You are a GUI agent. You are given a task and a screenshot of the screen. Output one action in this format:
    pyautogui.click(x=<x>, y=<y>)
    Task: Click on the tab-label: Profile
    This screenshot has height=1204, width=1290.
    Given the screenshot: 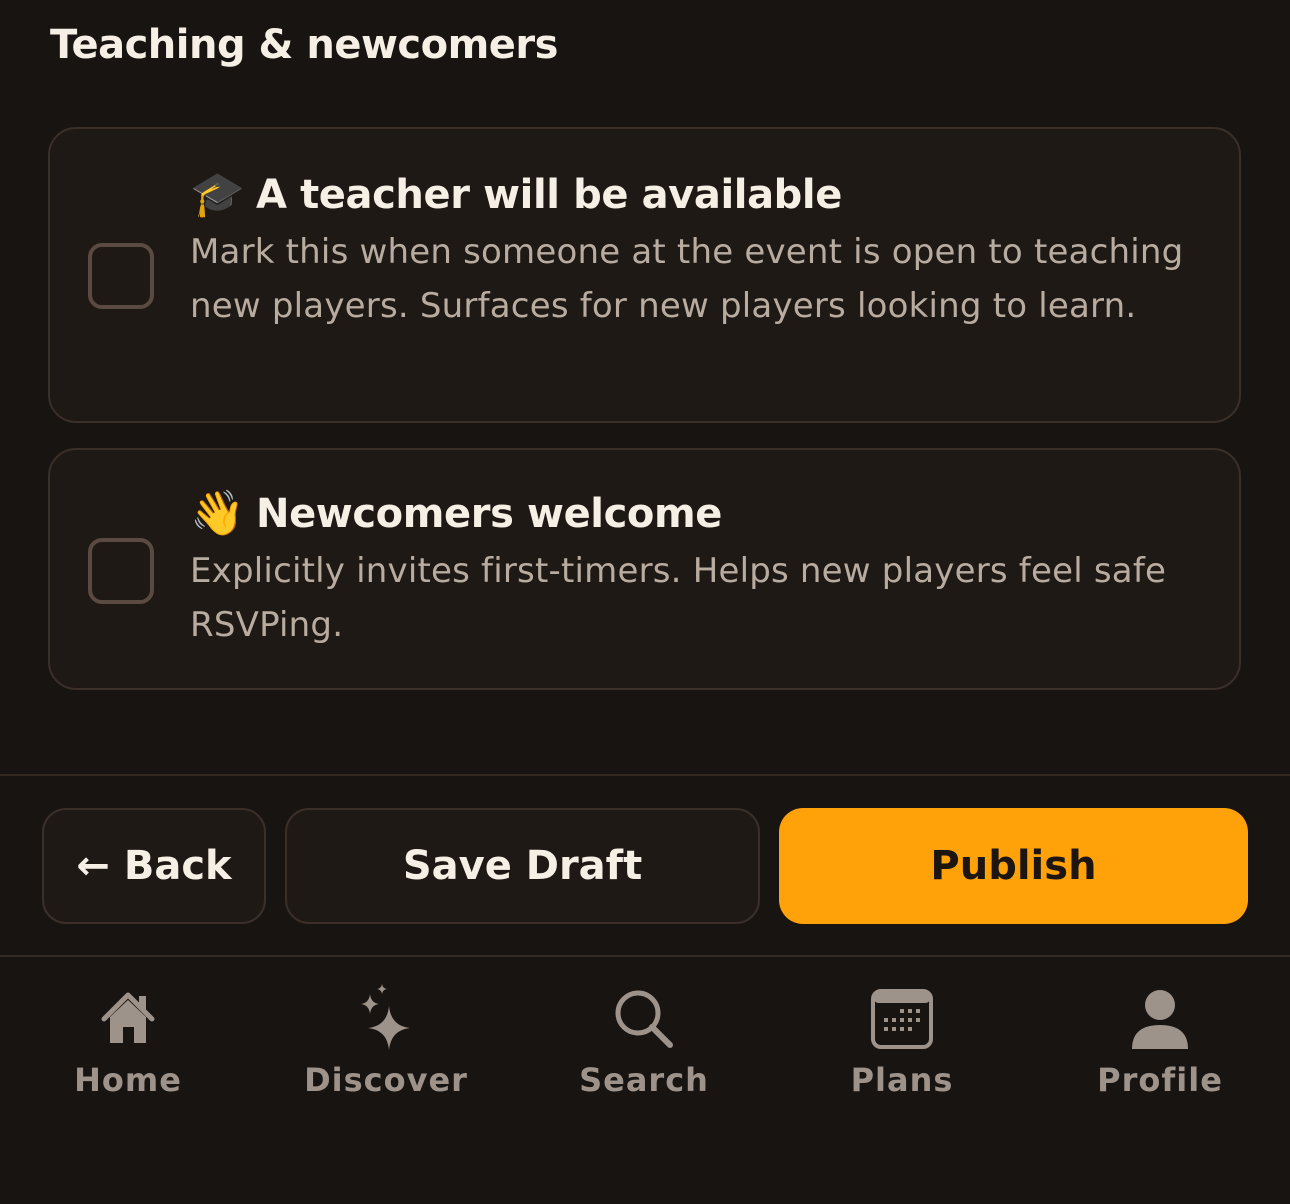 What is the action you would take?
    pyautogui.click(x=1160, y=1080)
    